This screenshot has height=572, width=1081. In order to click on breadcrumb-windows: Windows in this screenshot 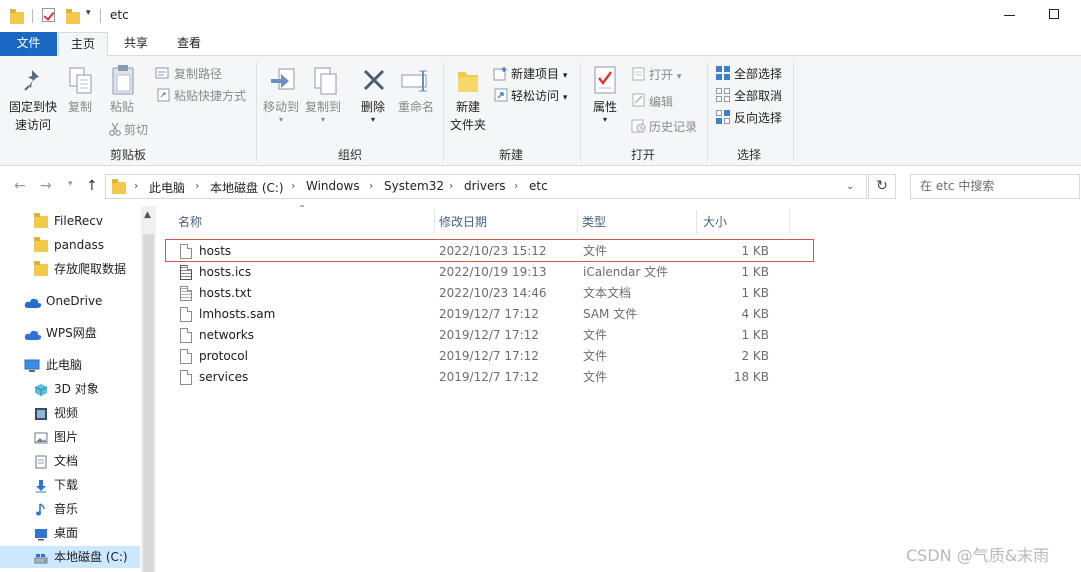, I will do `click(333, 186)`.